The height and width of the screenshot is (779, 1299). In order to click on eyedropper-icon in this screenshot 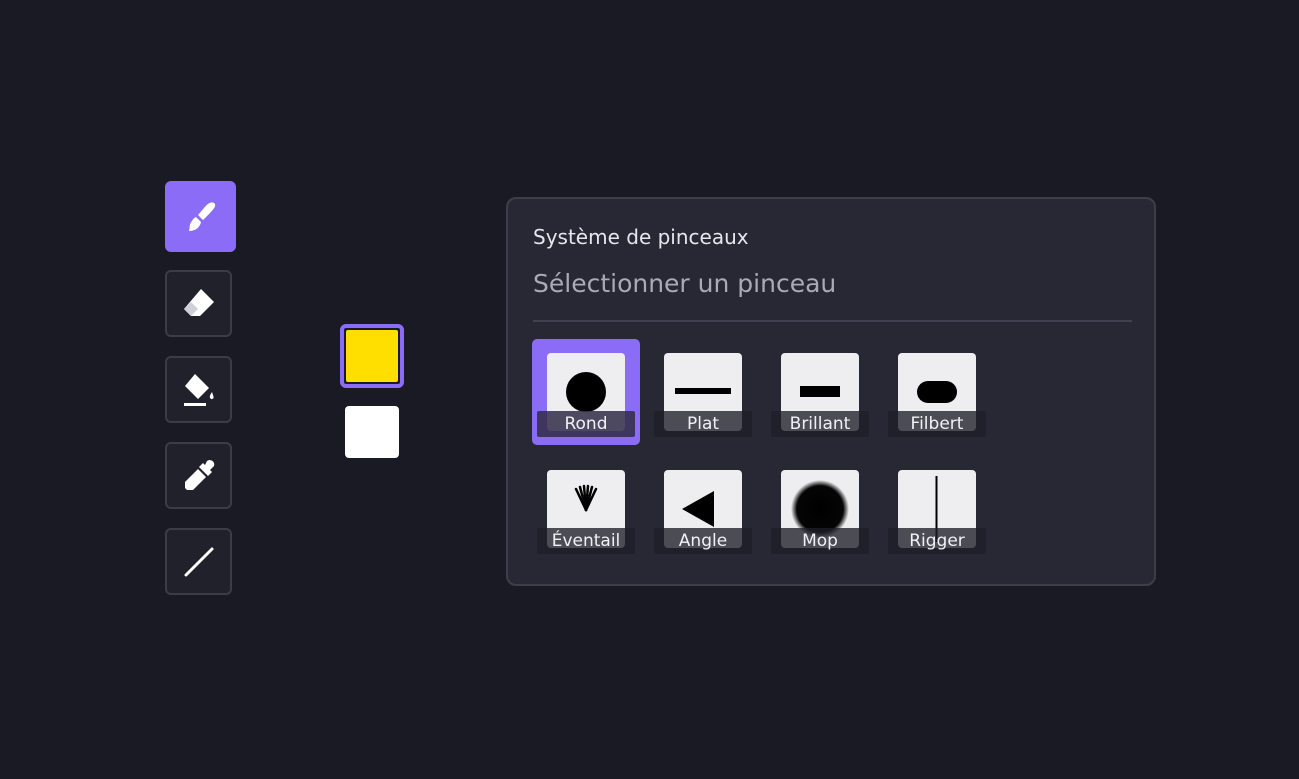, I will do `click(199, 474)`.